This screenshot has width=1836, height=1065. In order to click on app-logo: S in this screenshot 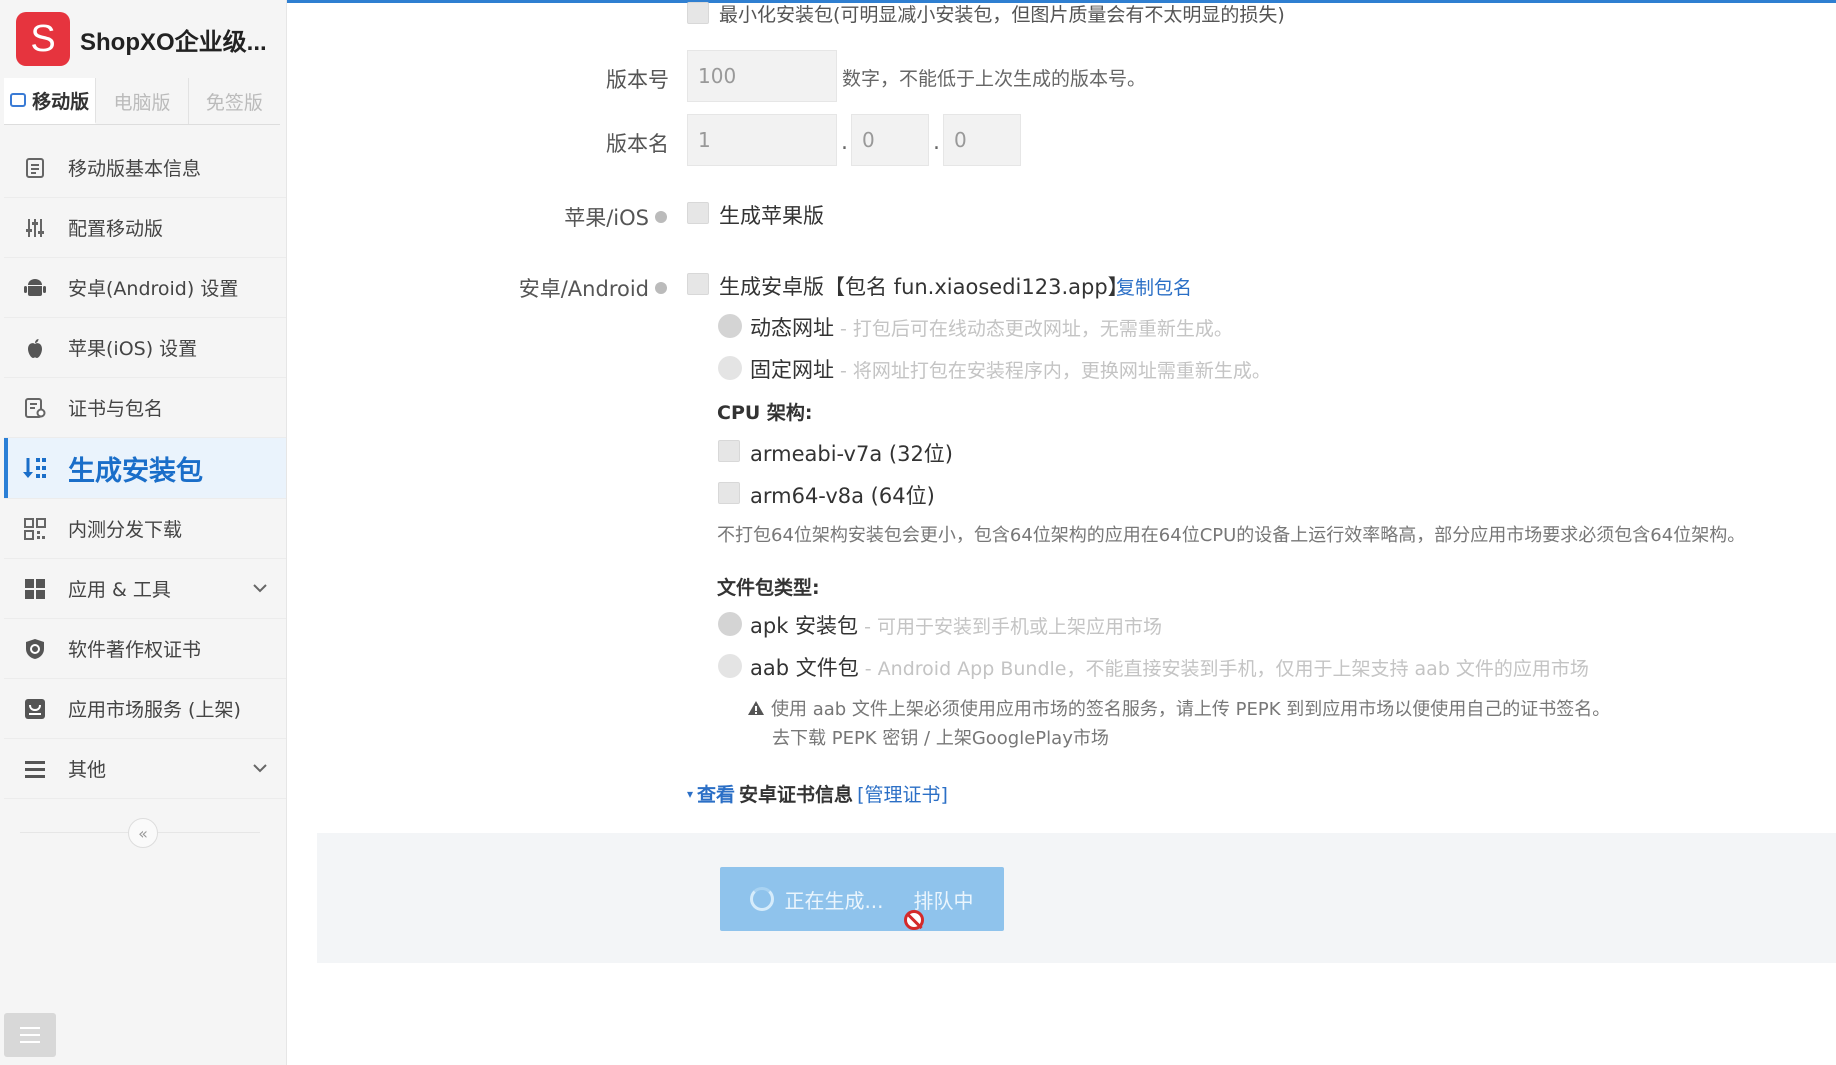, I will do `click(43, 39)`.